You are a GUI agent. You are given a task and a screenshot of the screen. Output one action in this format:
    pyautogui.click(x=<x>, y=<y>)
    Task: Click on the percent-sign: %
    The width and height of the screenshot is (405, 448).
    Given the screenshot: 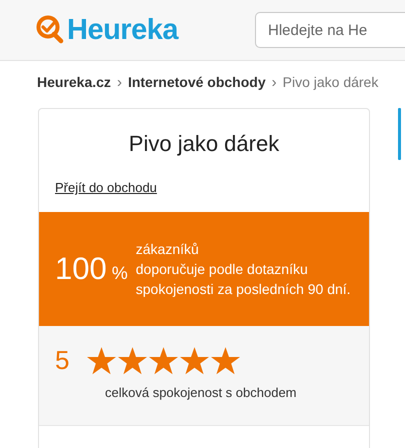 What is the action you would take?
    pyautogui.click(x=120, y=273)
    